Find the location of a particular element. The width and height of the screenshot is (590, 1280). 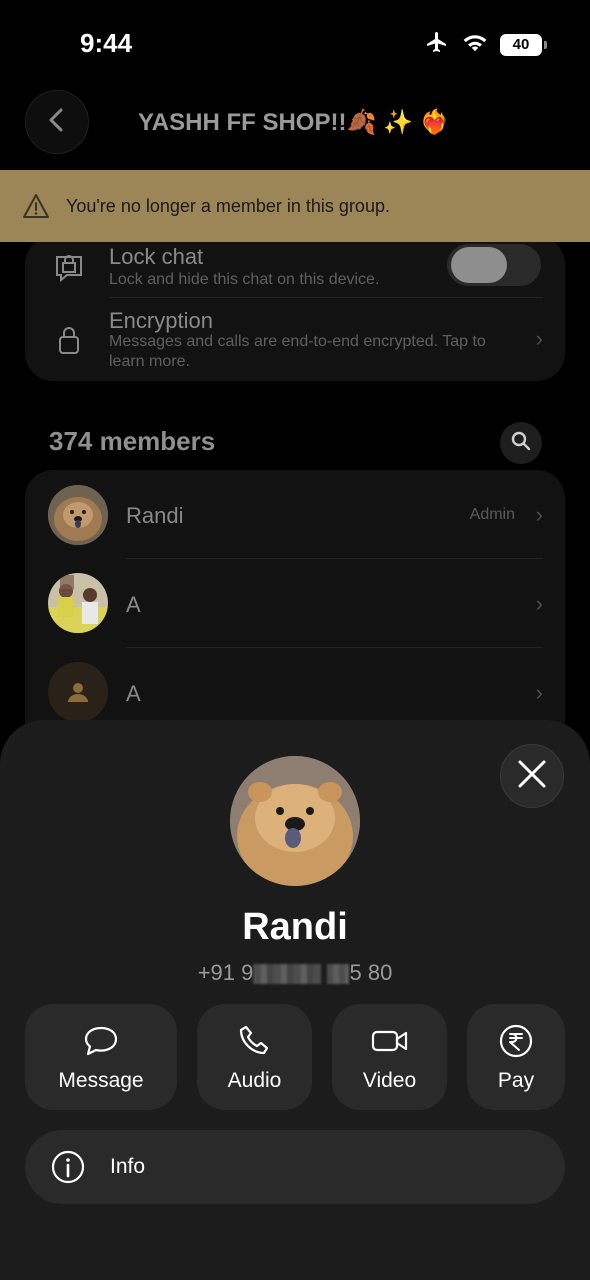

member-name: Randi is located at coordinates (155, 515).